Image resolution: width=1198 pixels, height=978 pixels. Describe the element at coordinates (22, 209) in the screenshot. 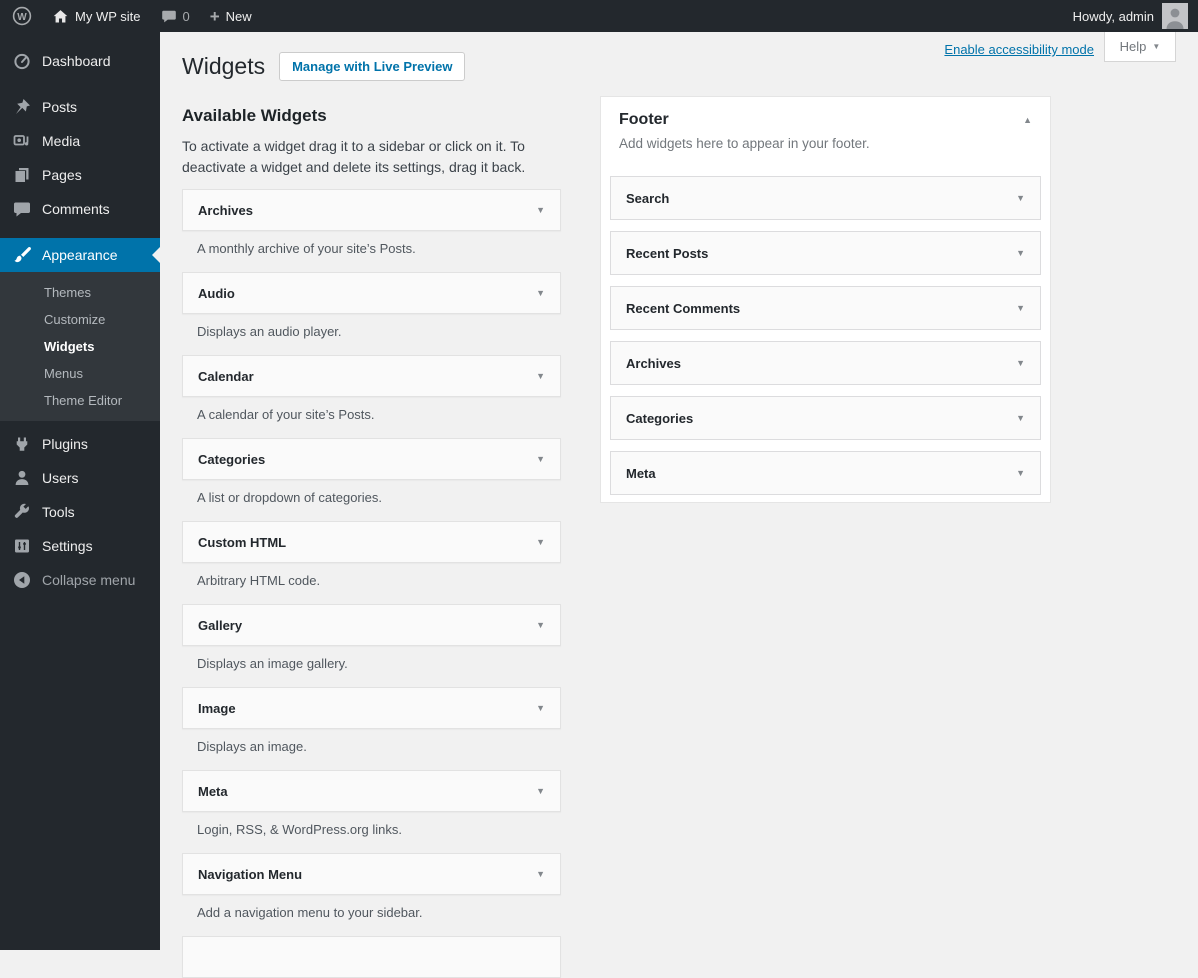

I see `comments-icon` at that location.